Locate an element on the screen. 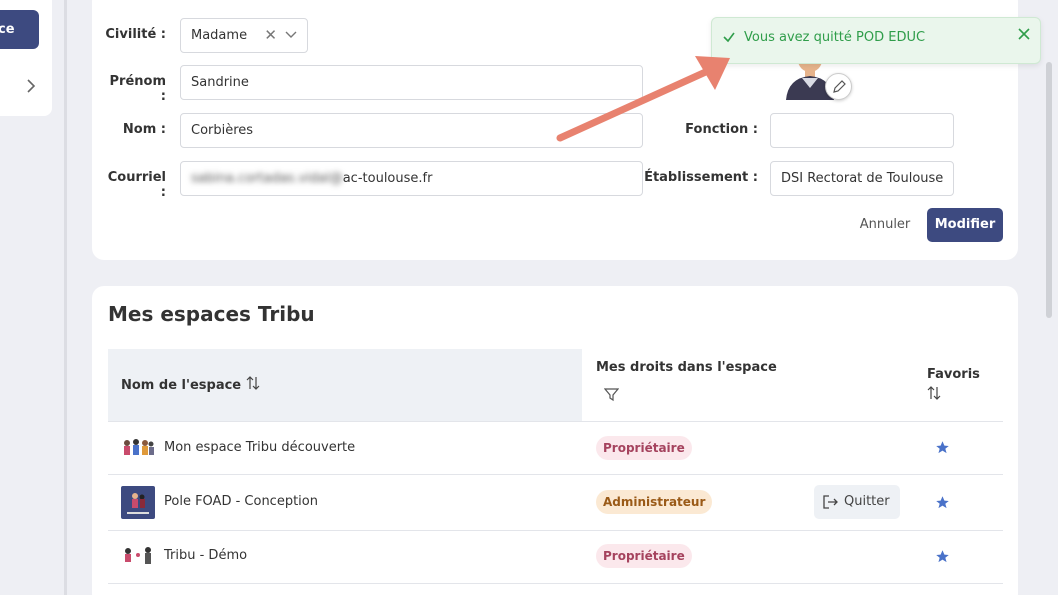 Image resolution: width=1058 pixels, height=595 pixels. rights-column-label: Mes droits dans l'espace is located at coordinates (686, 367).